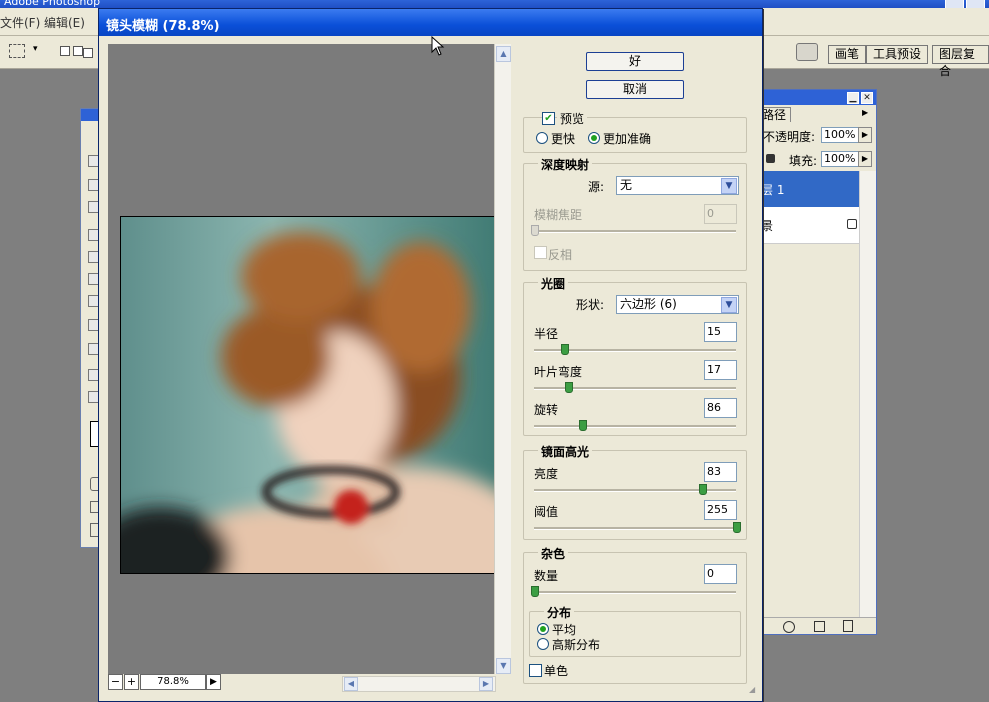 This screenshot has width=989, height=702. I want to click on distribution-group: 分布 平均 高斯分布, so click(635, 630).